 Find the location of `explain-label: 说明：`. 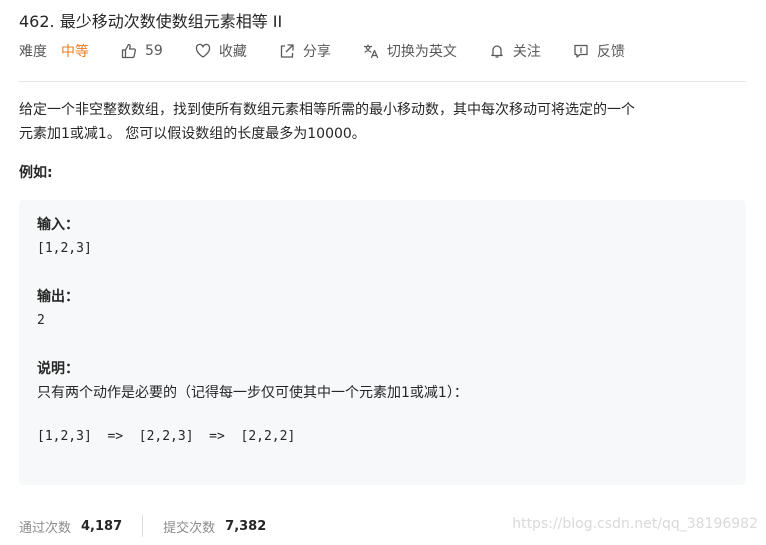

explain-label: 说明： is located at coordinates (58, 369).